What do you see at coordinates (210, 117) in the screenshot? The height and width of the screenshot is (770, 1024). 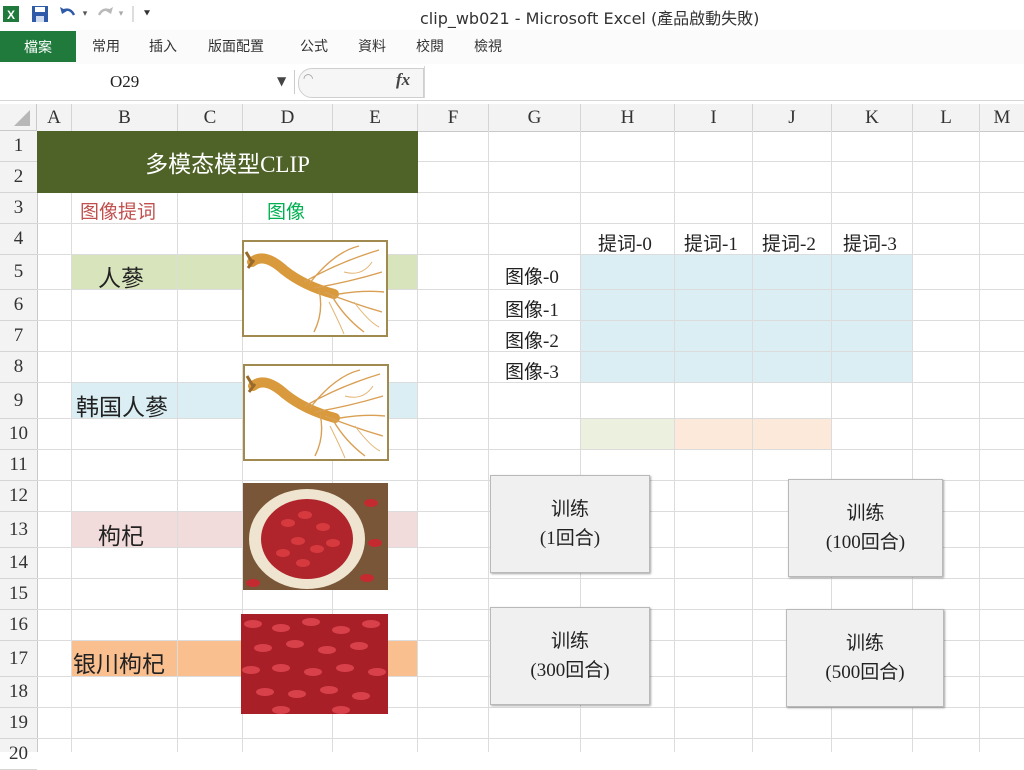 I see `column-header-c: C` at bounding box center [210, 117].